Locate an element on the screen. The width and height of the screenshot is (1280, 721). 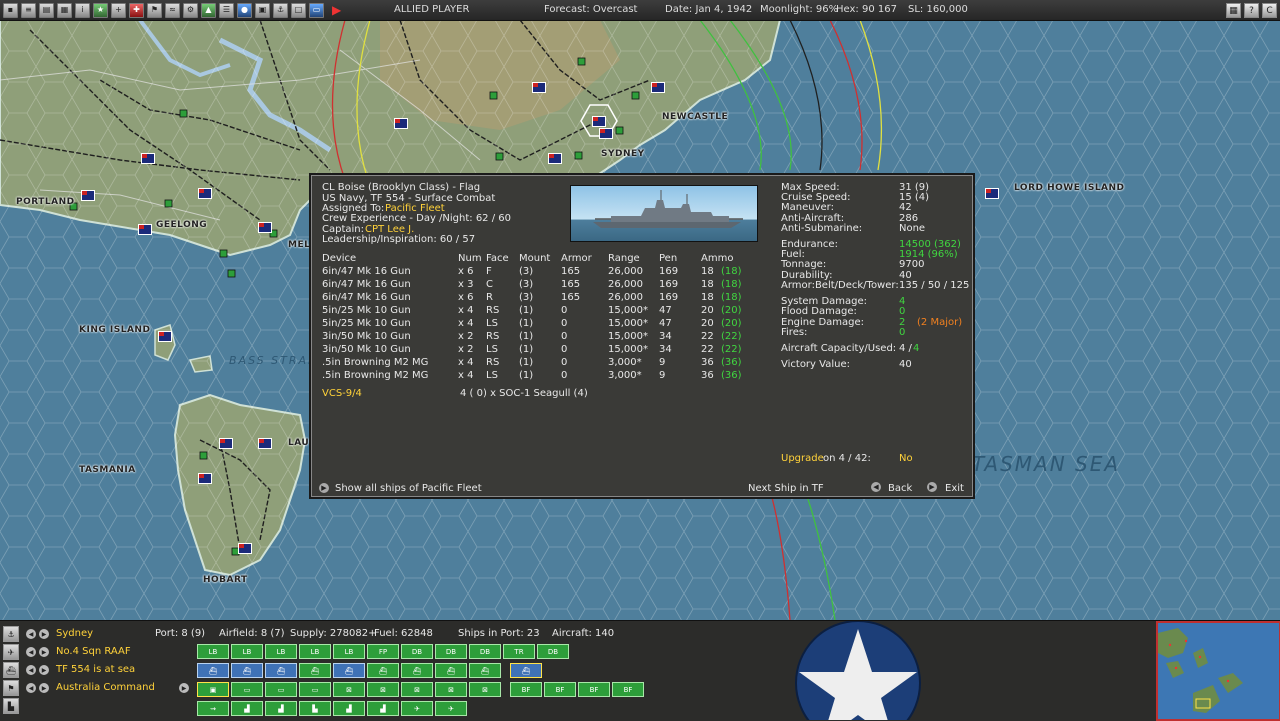
back-arrow-icon: ◀ is located at coordinates (876, 487).